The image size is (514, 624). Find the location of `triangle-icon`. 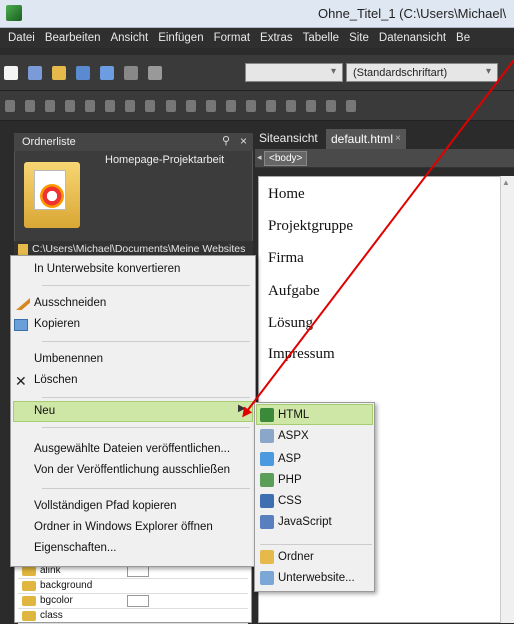

triangle-icon is located at coordinates (130, 106).